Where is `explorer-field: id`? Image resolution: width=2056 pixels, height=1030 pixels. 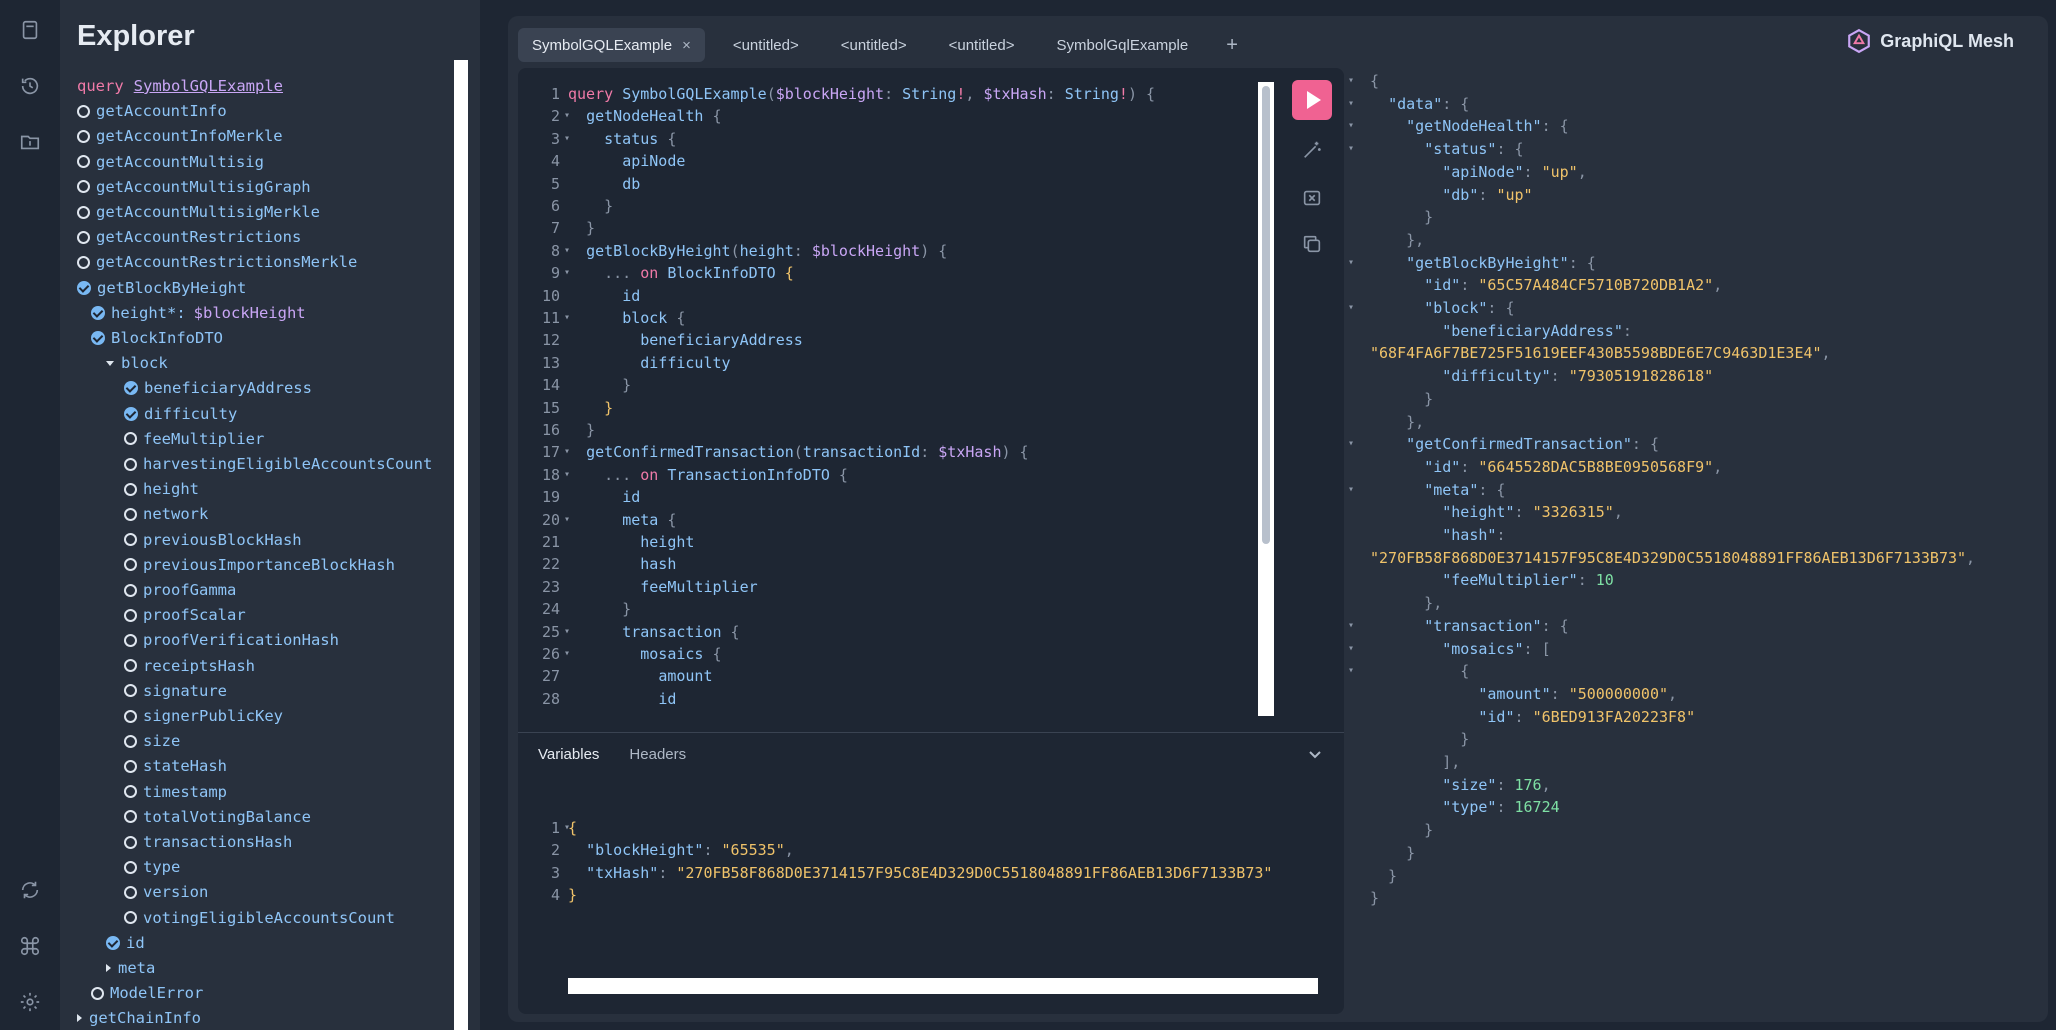 explorer-field: id is located at coordinates (125, 943).